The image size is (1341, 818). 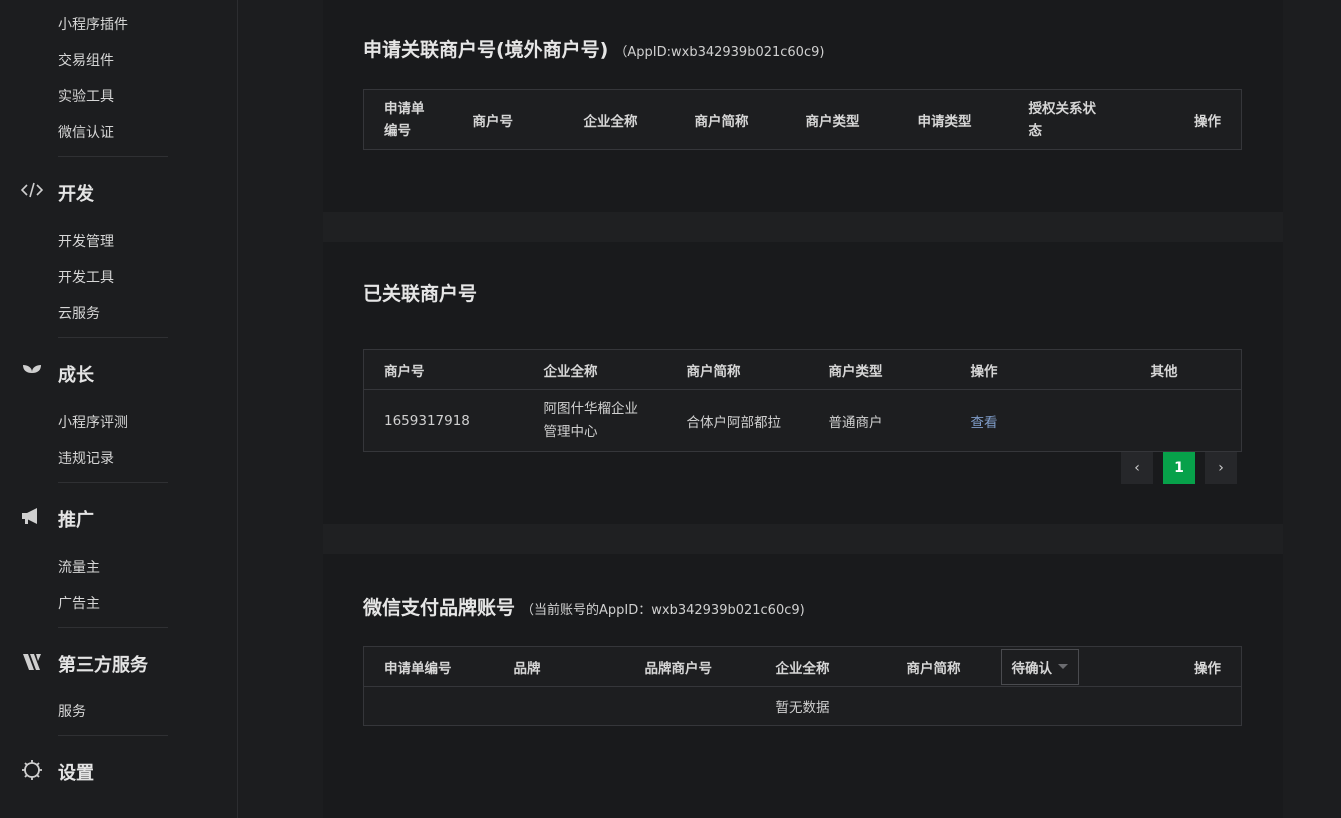 I want to click on column-header: 品牌商户号, so click(x=690, y=666).